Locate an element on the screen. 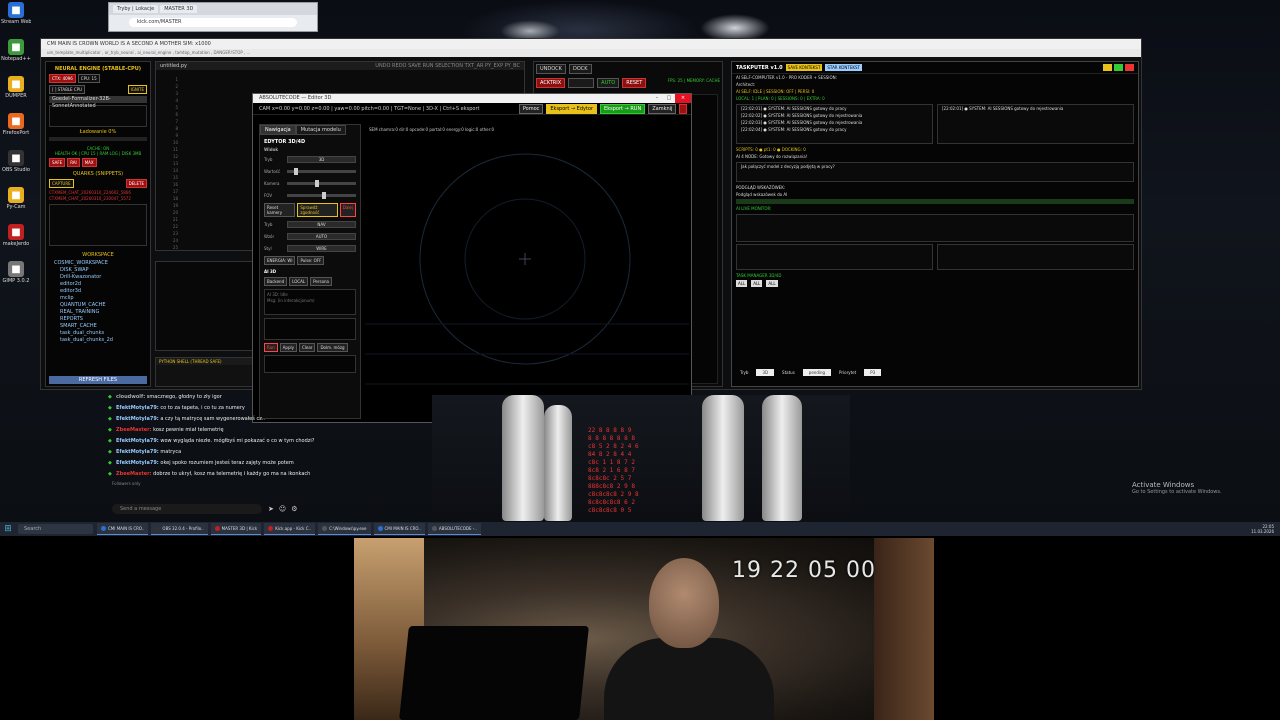  tab-navigation: Nawigacja is located at coordinates (278, 130).